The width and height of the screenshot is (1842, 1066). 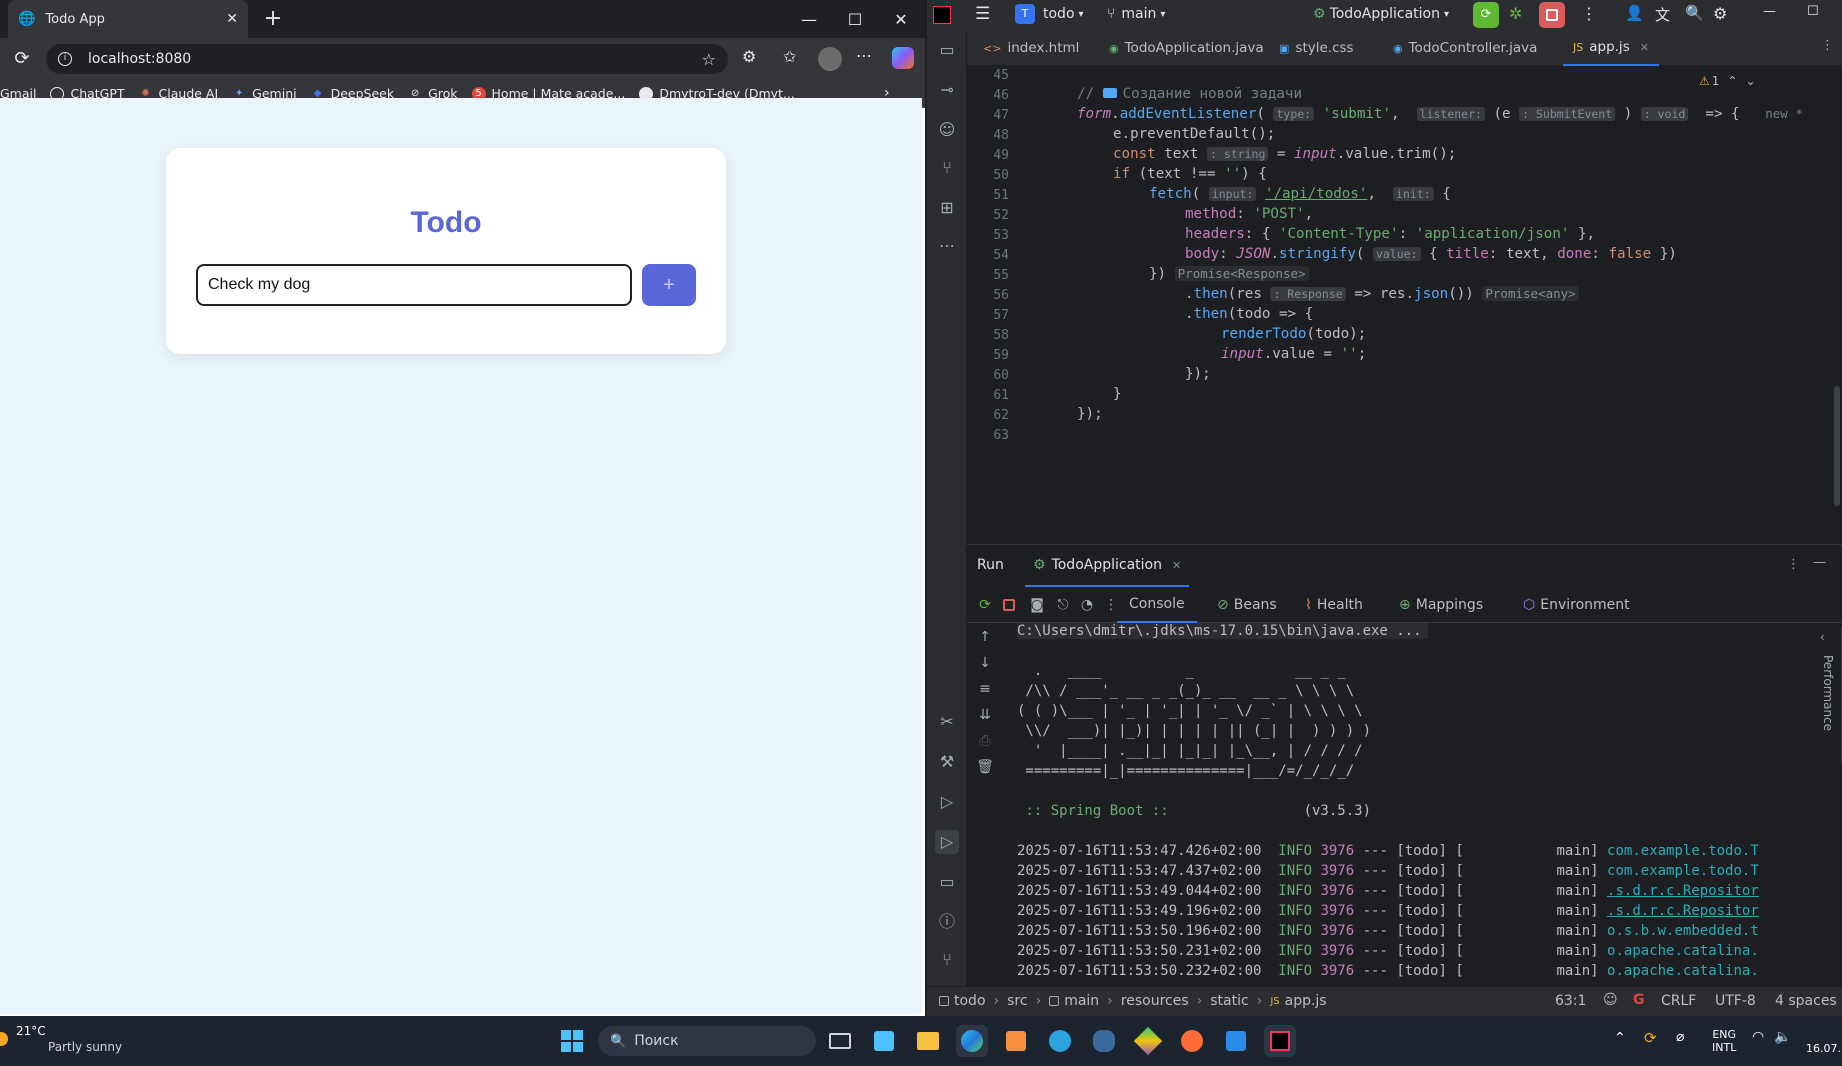 I want to click on tab-app-js: JS app.js ✕, so click(x=1611, y=48).